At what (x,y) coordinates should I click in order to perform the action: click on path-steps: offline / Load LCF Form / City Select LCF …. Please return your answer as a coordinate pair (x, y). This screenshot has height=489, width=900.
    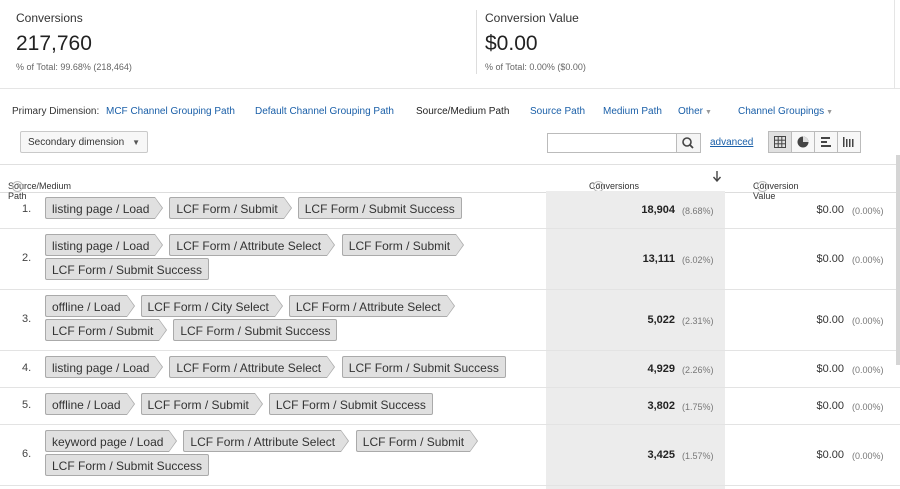
    Looking at the image, I should click on (285, 321).